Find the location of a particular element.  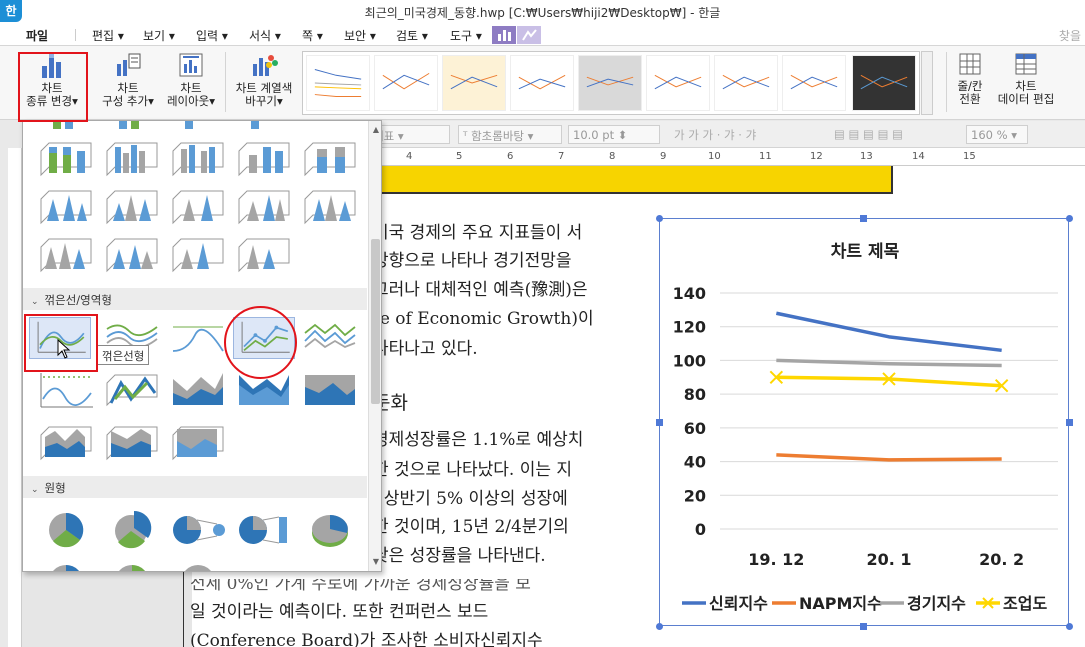

section-line-area: ⌄ 꺾은선/영역형 is located at coordinates (195, 299).